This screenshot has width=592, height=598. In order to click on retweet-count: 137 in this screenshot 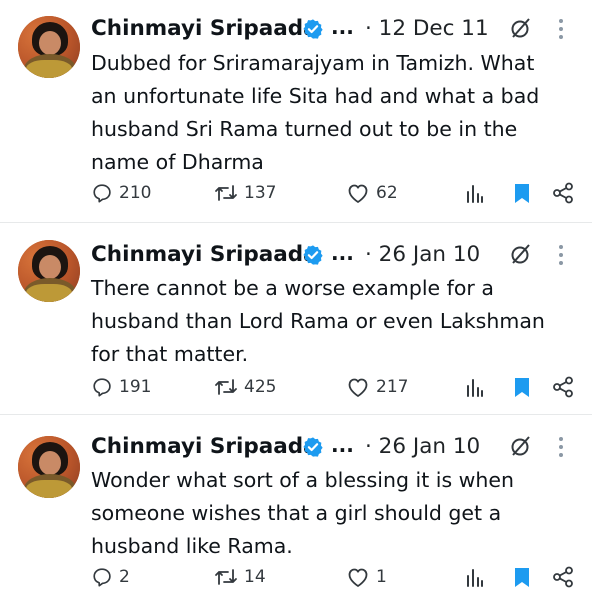, I will do `click(260, 193)`.